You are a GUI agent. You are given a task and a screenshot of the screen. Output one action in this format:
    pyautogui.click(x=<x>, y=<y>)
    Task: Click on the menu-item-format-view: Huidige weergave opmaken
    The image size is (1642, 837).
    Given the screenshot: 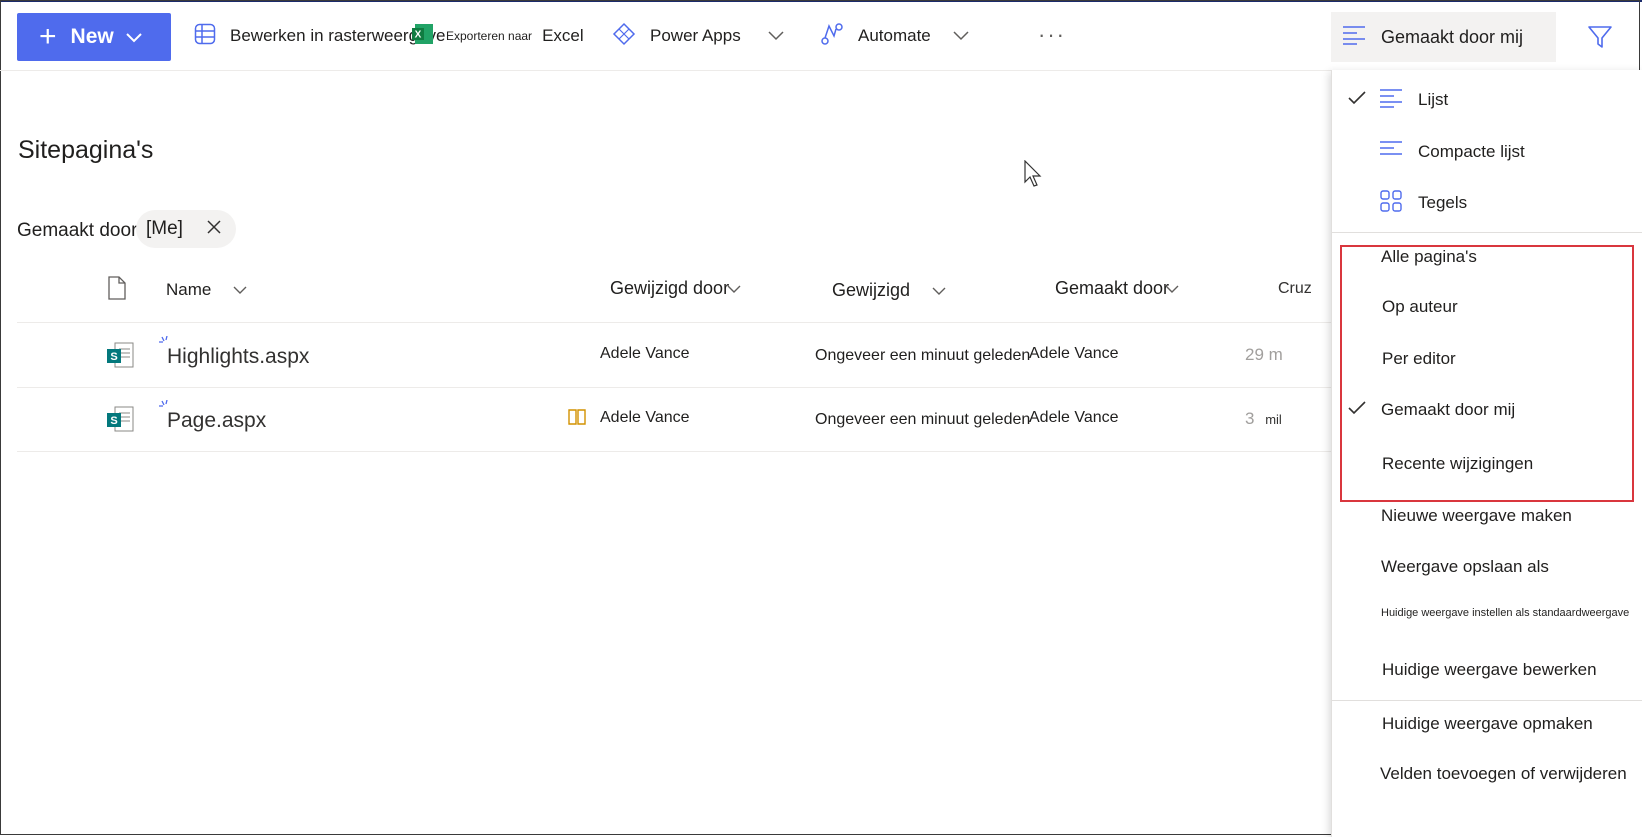 What is the action you would take?
    pyautogui.click(x=1487, y=724)
    